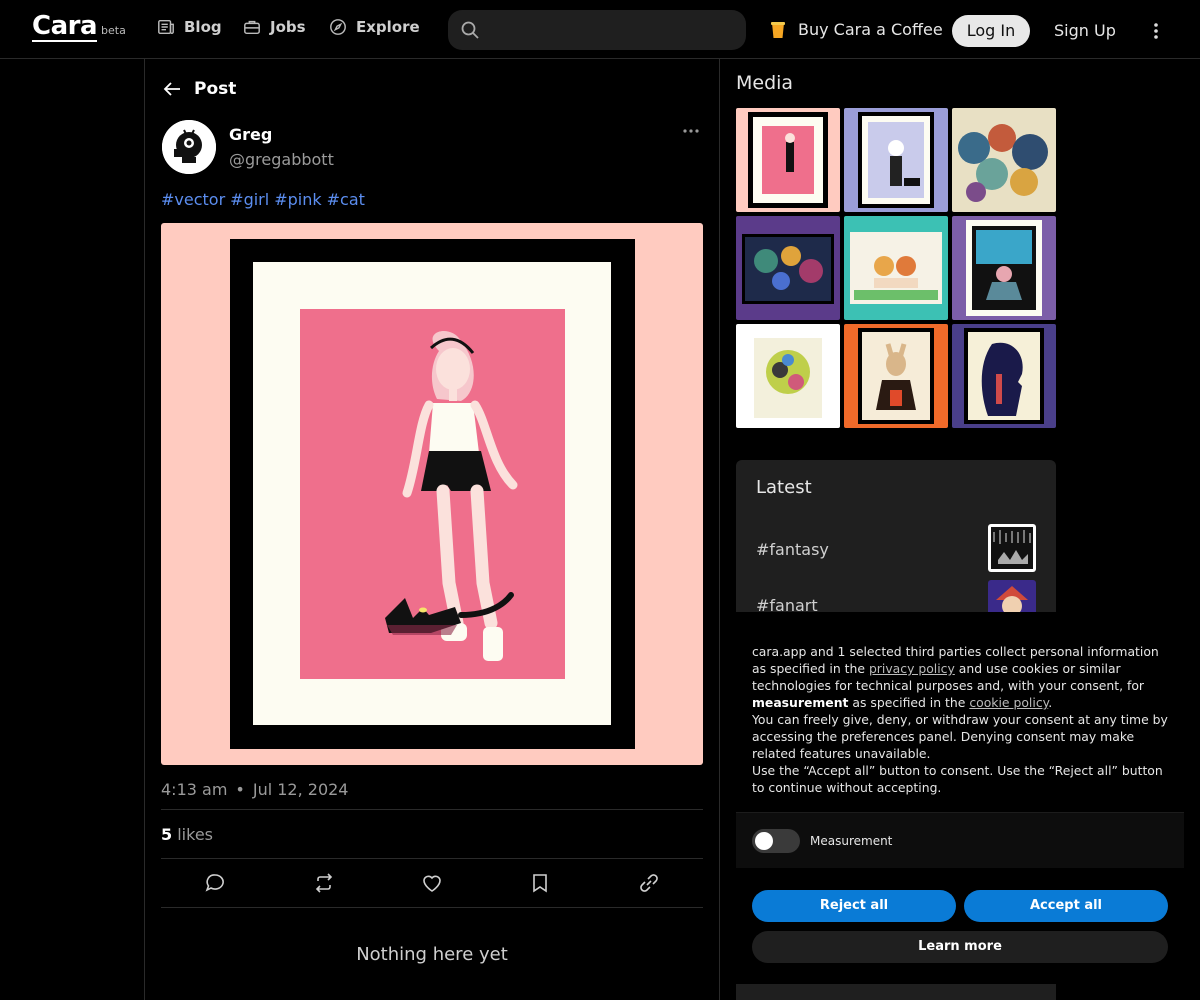 Image resolution: width=1200 pixels, height=1000 pixels. I want to click on nav-jobs-label: Jobs, so click(288, 27).